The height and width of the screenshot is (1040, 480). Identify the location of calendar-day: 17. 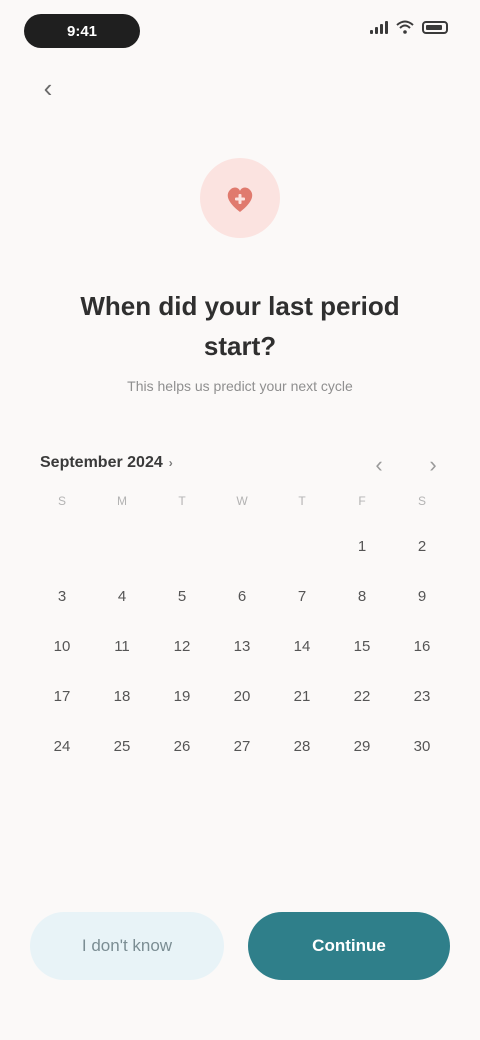
(62, 696).